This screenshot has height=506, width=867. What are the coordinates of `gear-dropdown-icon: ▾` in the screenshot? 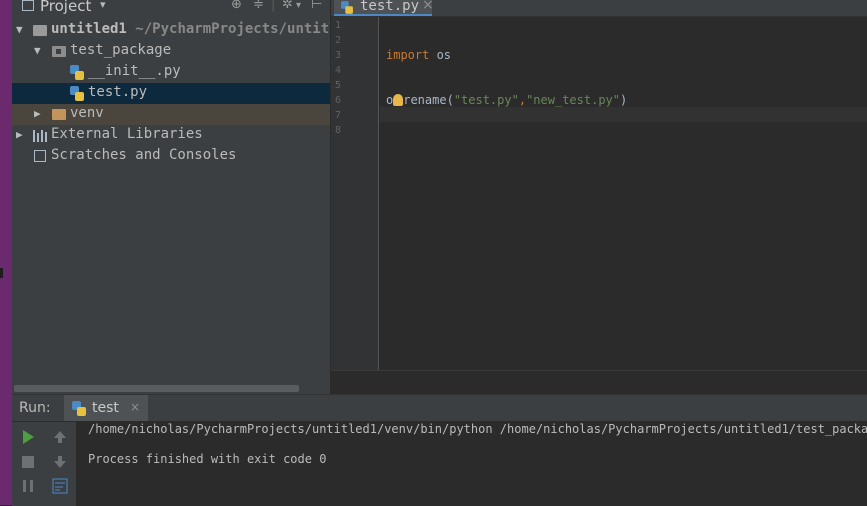 It's located at (298, 5).